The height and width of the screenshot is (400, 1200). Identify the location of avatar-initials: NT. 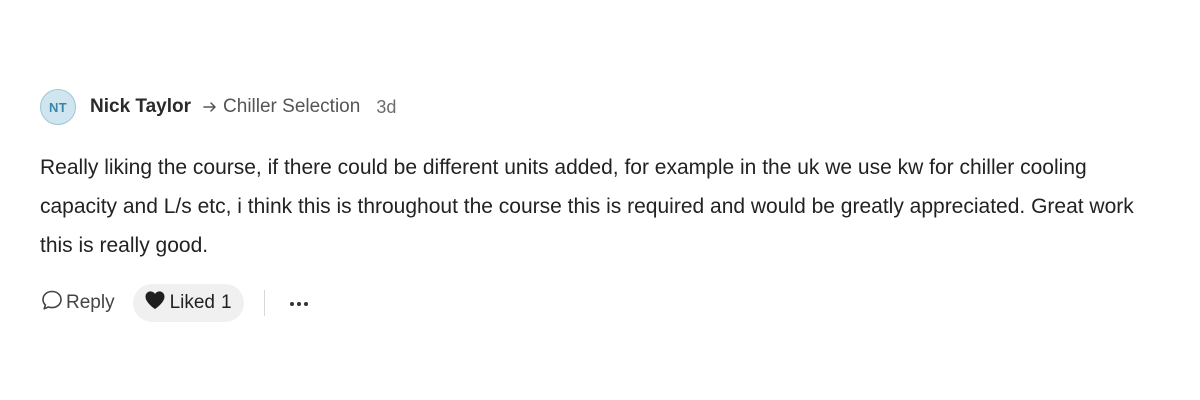
(58, 107).